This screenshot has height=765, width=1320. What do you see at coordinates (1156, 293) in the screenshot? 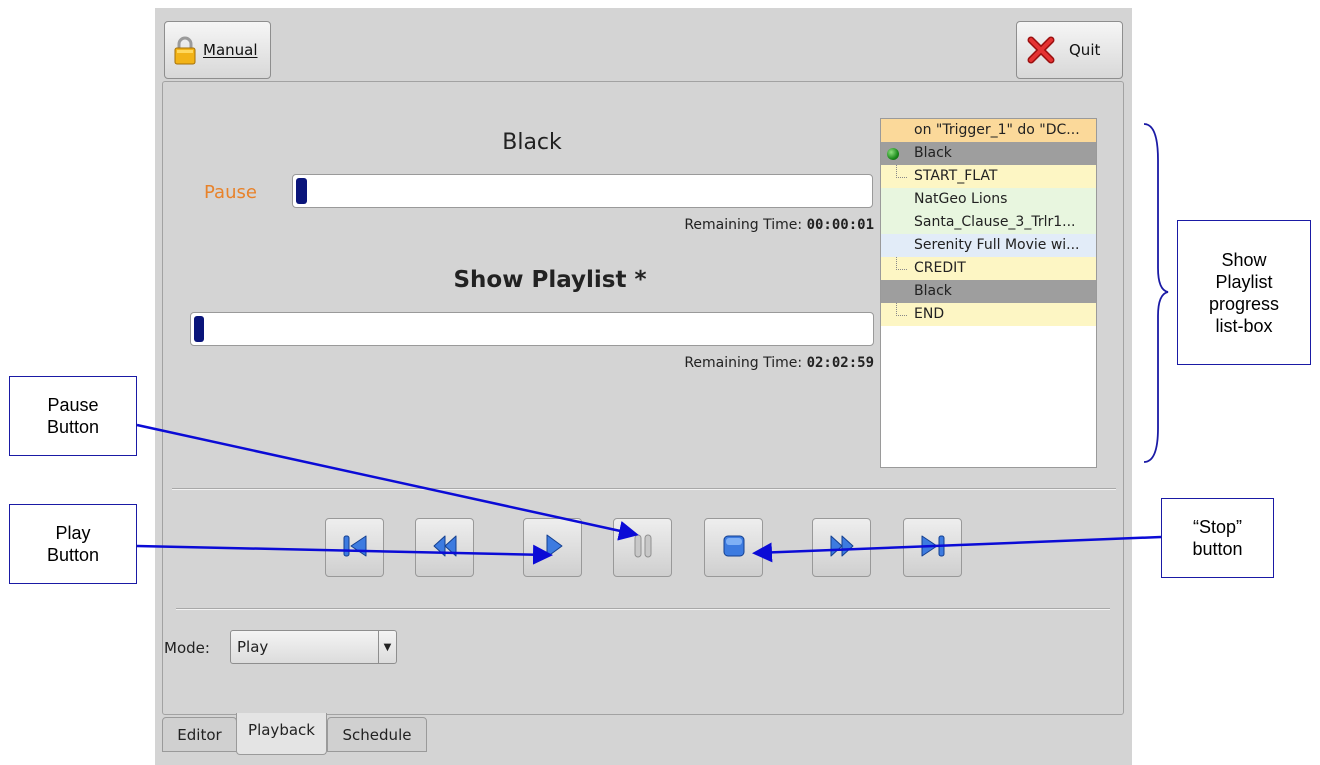
I see `listbox-brace` at bounding box center [1156, 293].